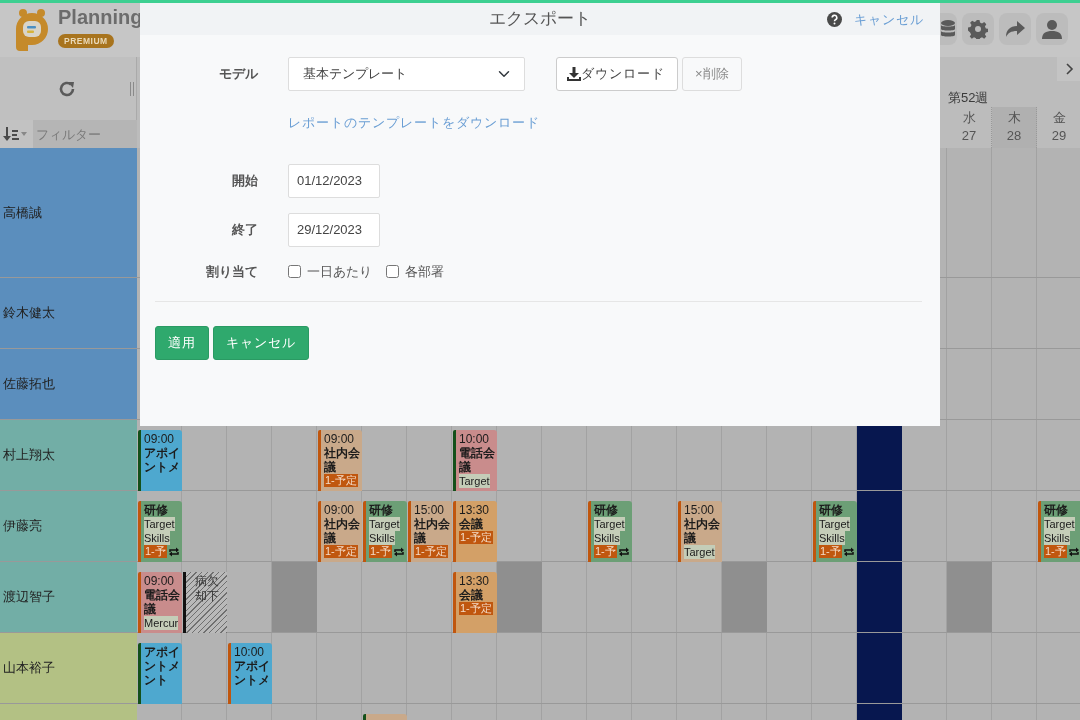 This screenshot has height=720, width=1080. Describe the element at coordinates (68, 384) in the screenshot. I see `person-name: 佐藤拓也` at that location.